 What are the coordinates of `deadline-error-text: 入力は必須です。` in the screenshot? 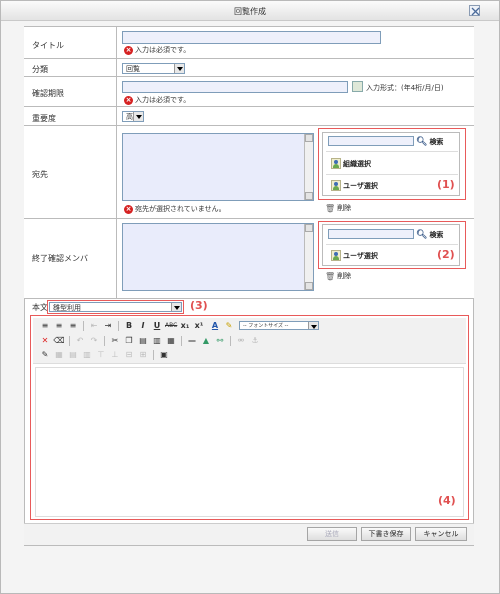 It's located at (163, 100).